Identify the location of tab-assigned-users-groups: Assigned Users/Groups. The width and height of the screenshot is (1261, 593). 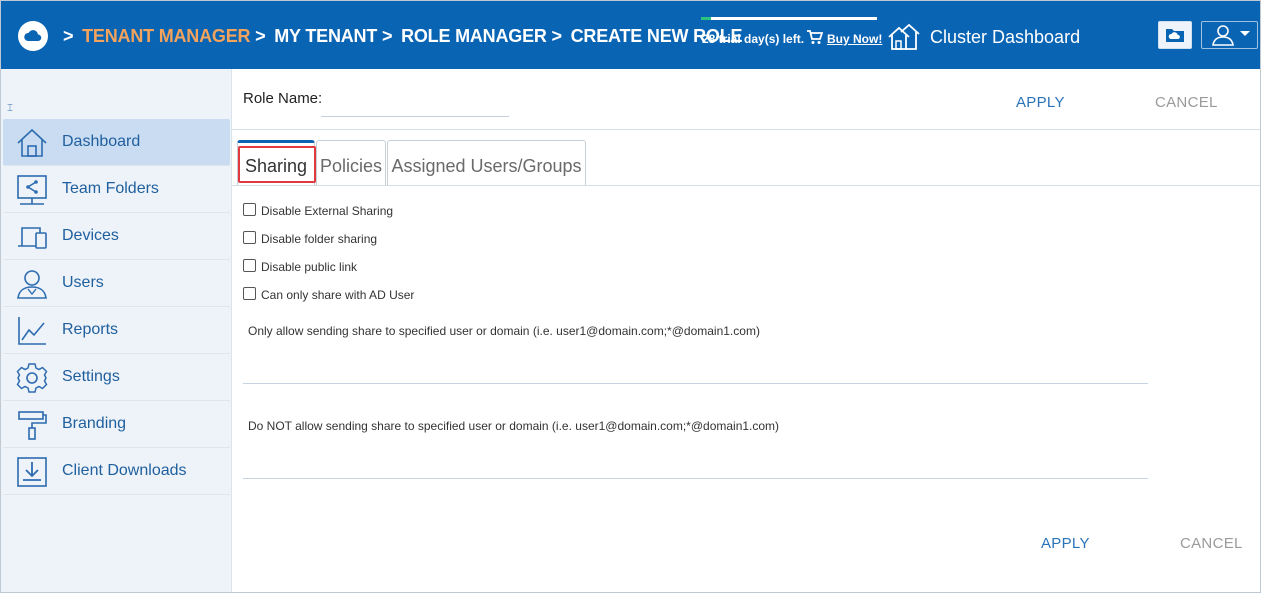
(486, 162).